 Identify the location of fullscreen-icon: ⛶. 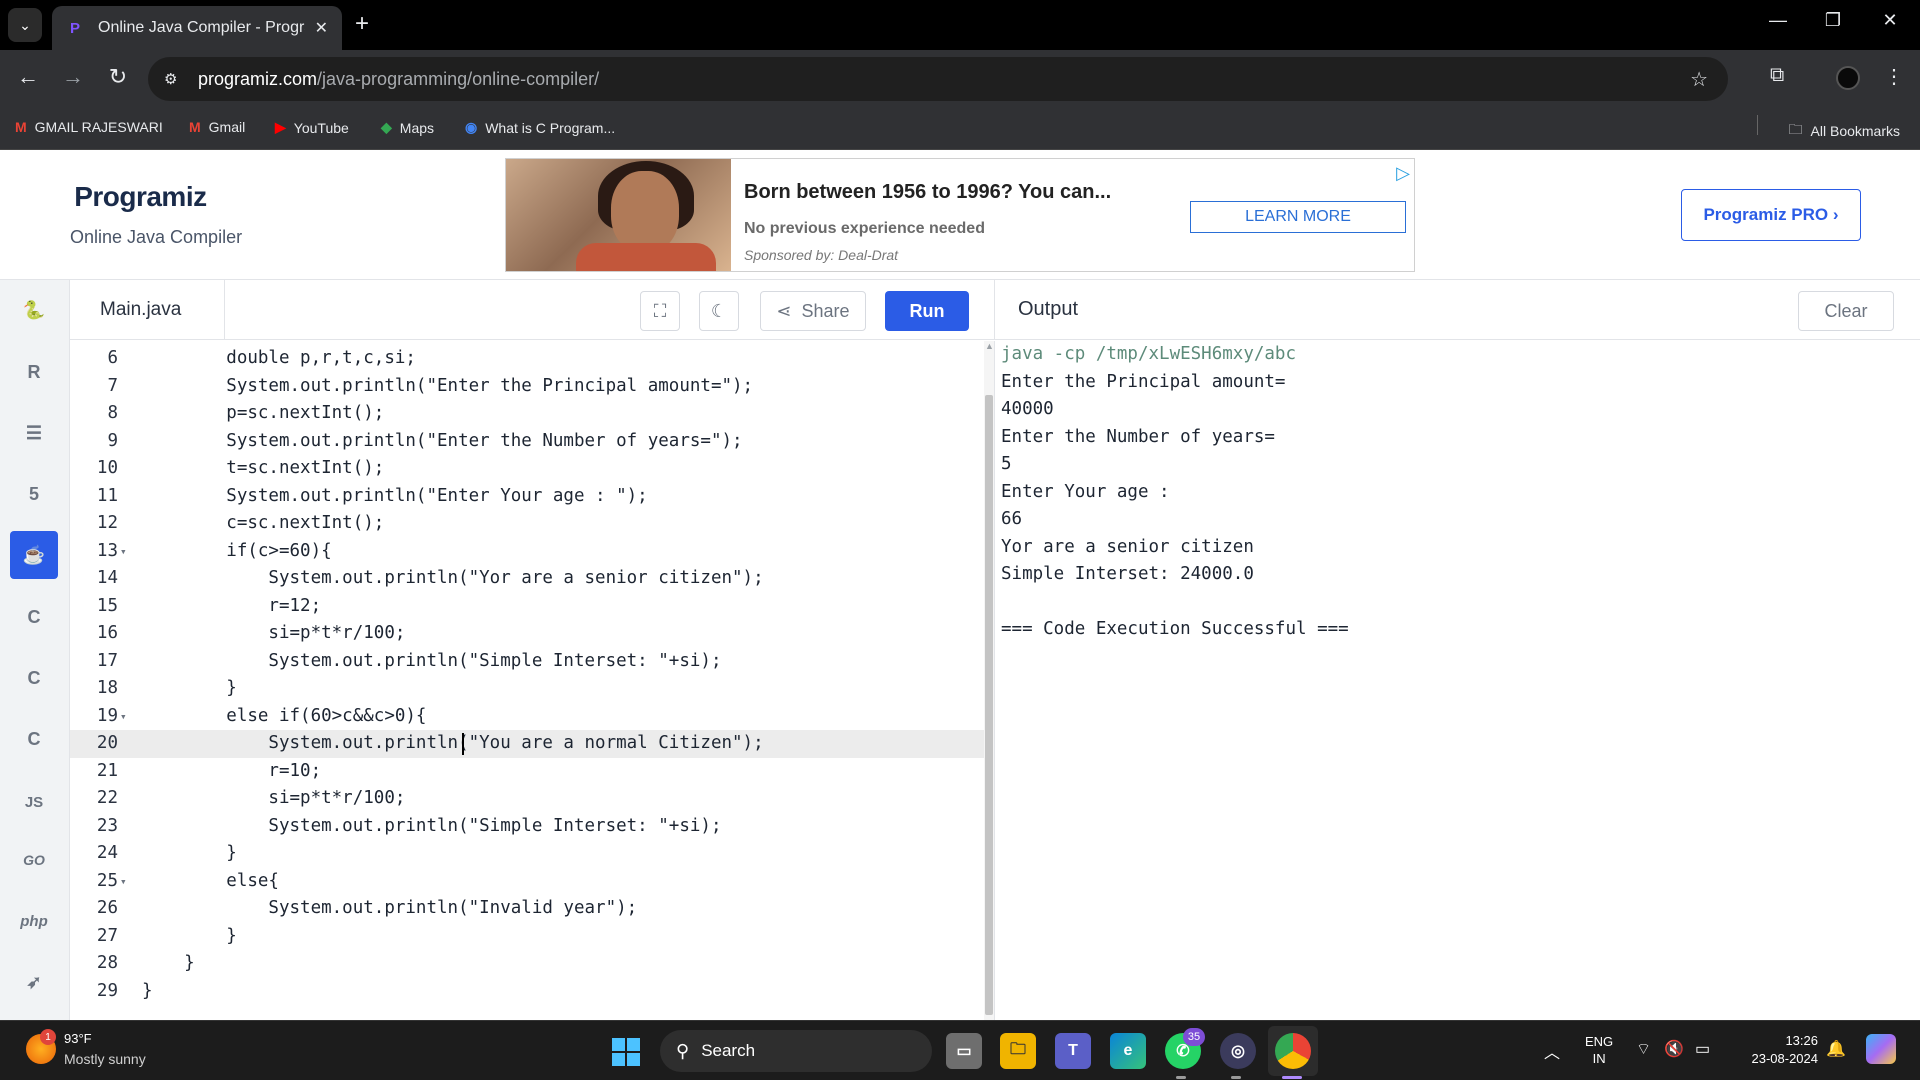
(660, 311).